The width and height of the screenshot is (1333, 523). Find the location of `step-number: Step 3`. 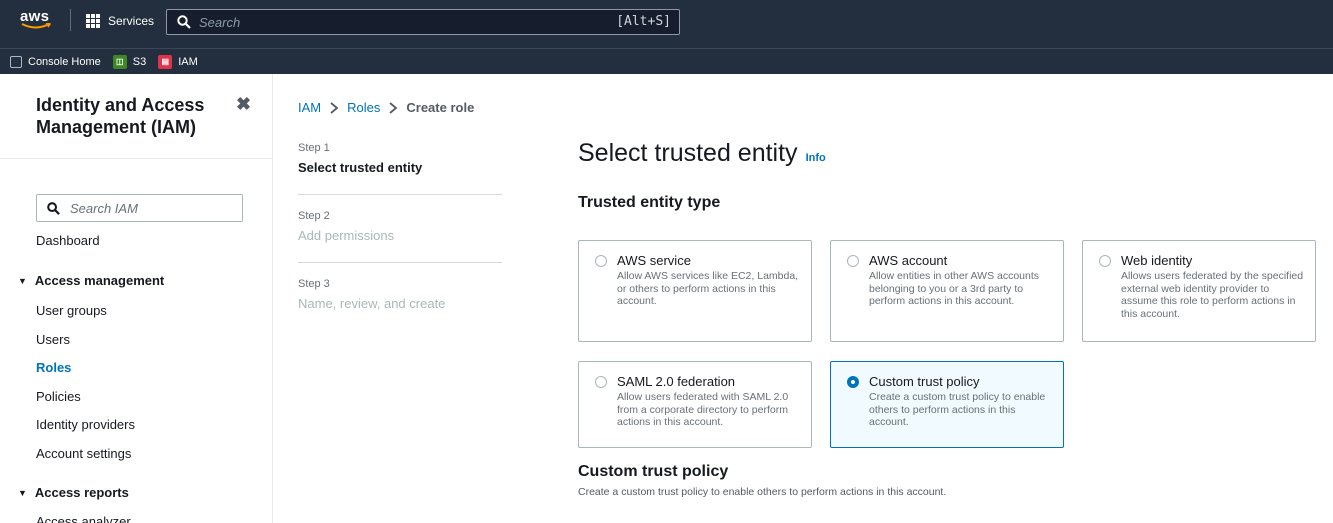

step-number: Step 3 is located at coordinates (314, 284).